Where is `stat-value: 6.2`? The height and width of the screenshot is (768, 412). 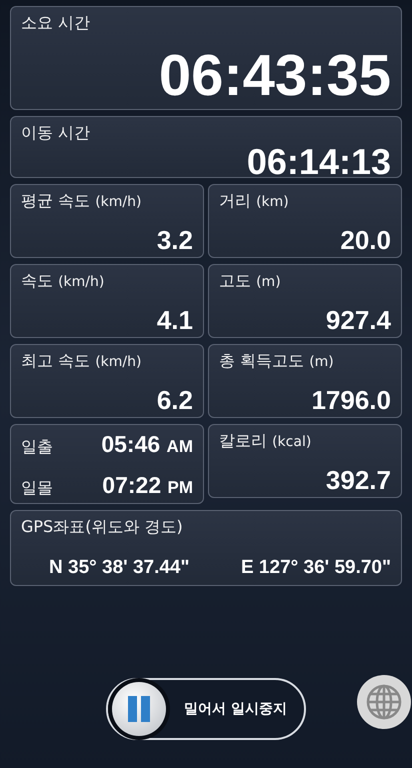
stat-value: 6.2 is located at coordinates (174, 400).